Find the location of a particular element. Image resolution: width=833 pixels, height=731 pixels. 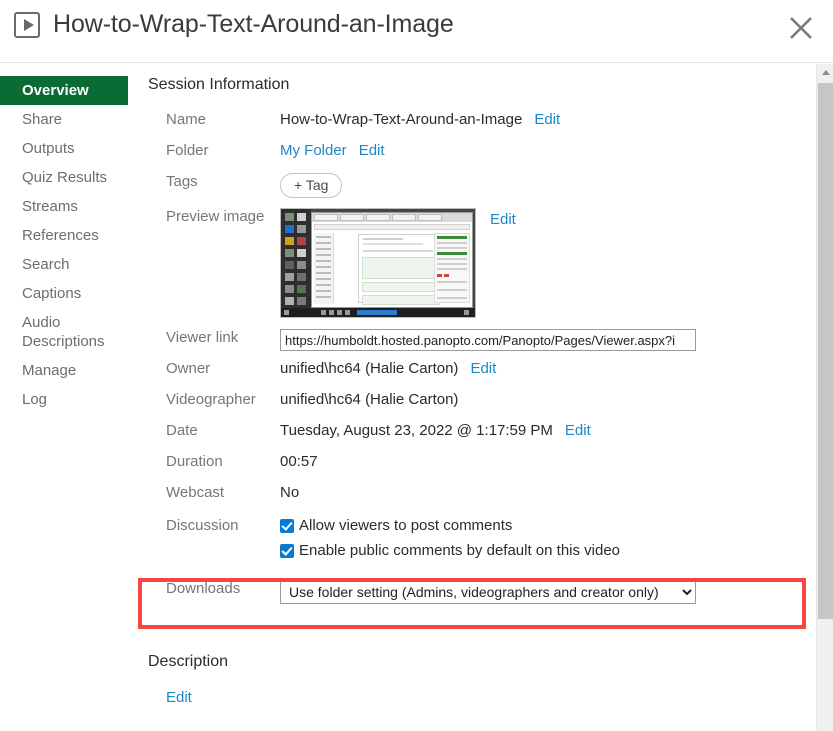

dialog-header: How-to-Wrap-Text-Around-an-Image is located at coordinates (416, 31).